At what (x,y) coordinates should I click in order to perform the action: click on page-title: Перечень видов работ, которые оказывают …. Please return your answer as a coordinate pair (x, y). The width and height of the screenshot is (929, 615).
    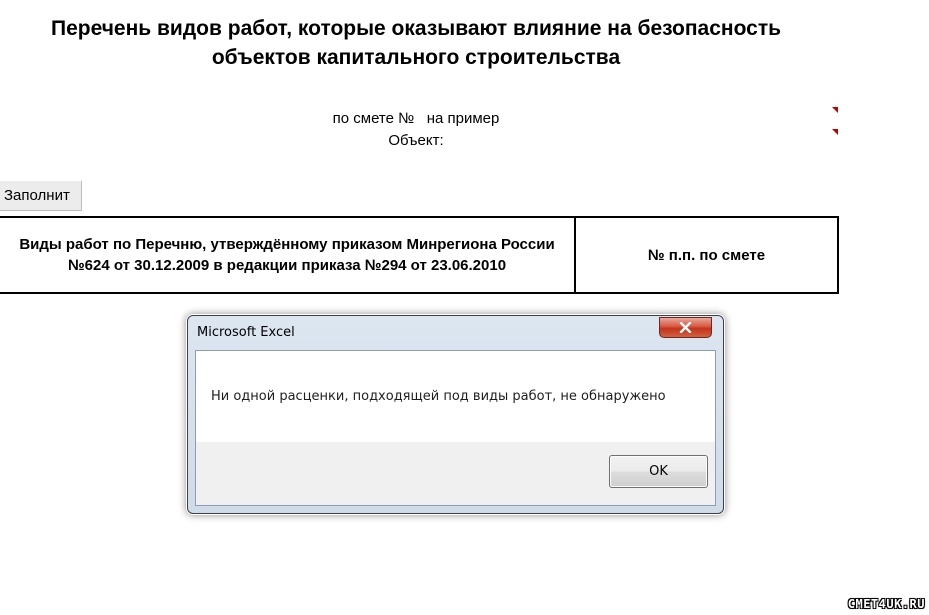
    Looking at the image, I should click on (416, 43).